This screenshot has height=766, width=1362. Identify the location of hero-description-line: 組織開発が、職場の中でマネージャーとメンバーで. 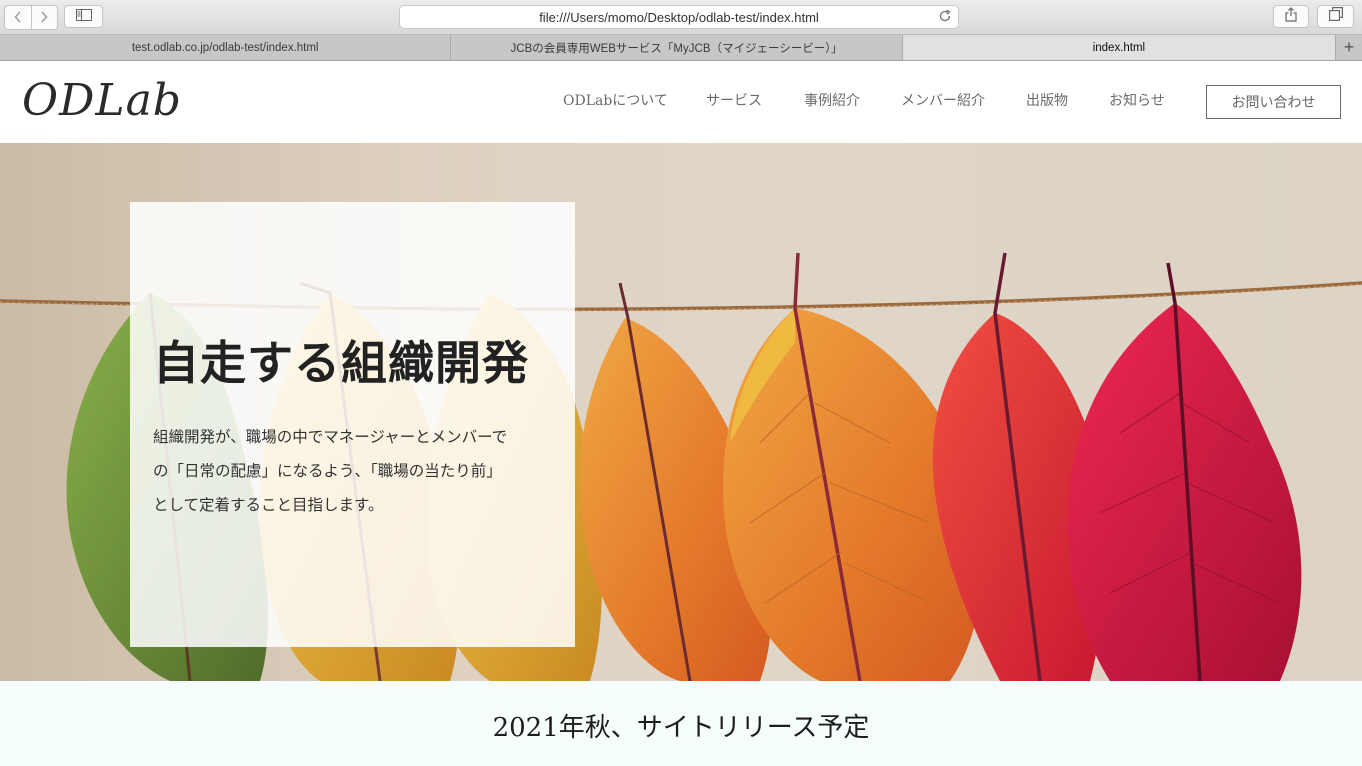
(330, 437).